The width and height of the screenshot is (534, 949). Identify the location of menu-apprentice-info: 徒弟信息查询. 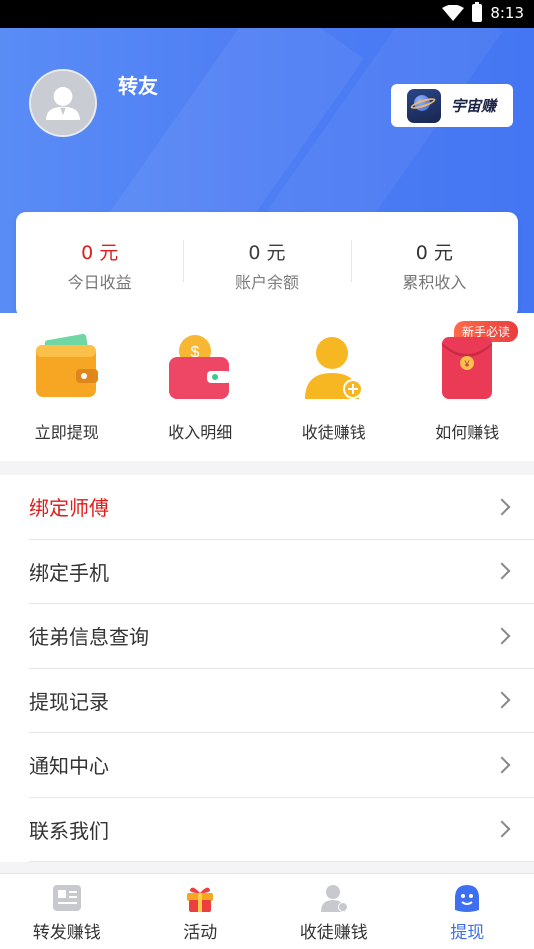
(281, 636).